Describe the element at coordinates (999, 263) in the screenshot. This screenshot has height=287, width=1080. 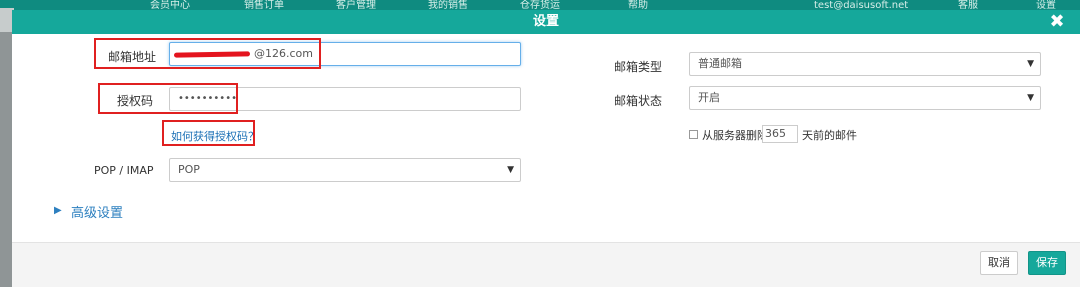
I see `cancel-button: 取消` at that location.